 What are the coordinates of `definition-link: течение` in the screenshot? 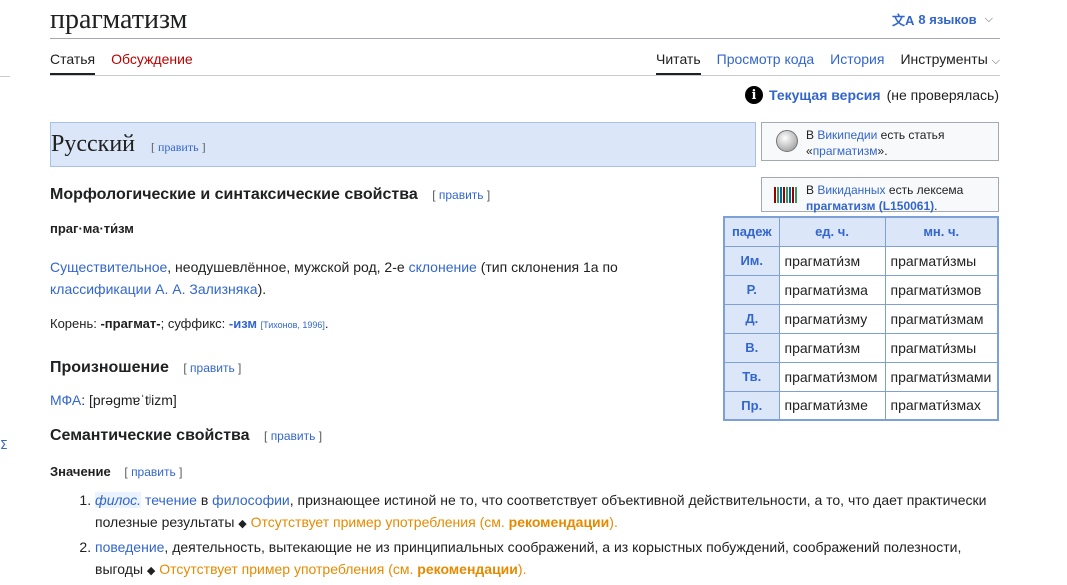 It's located at (171, 500).